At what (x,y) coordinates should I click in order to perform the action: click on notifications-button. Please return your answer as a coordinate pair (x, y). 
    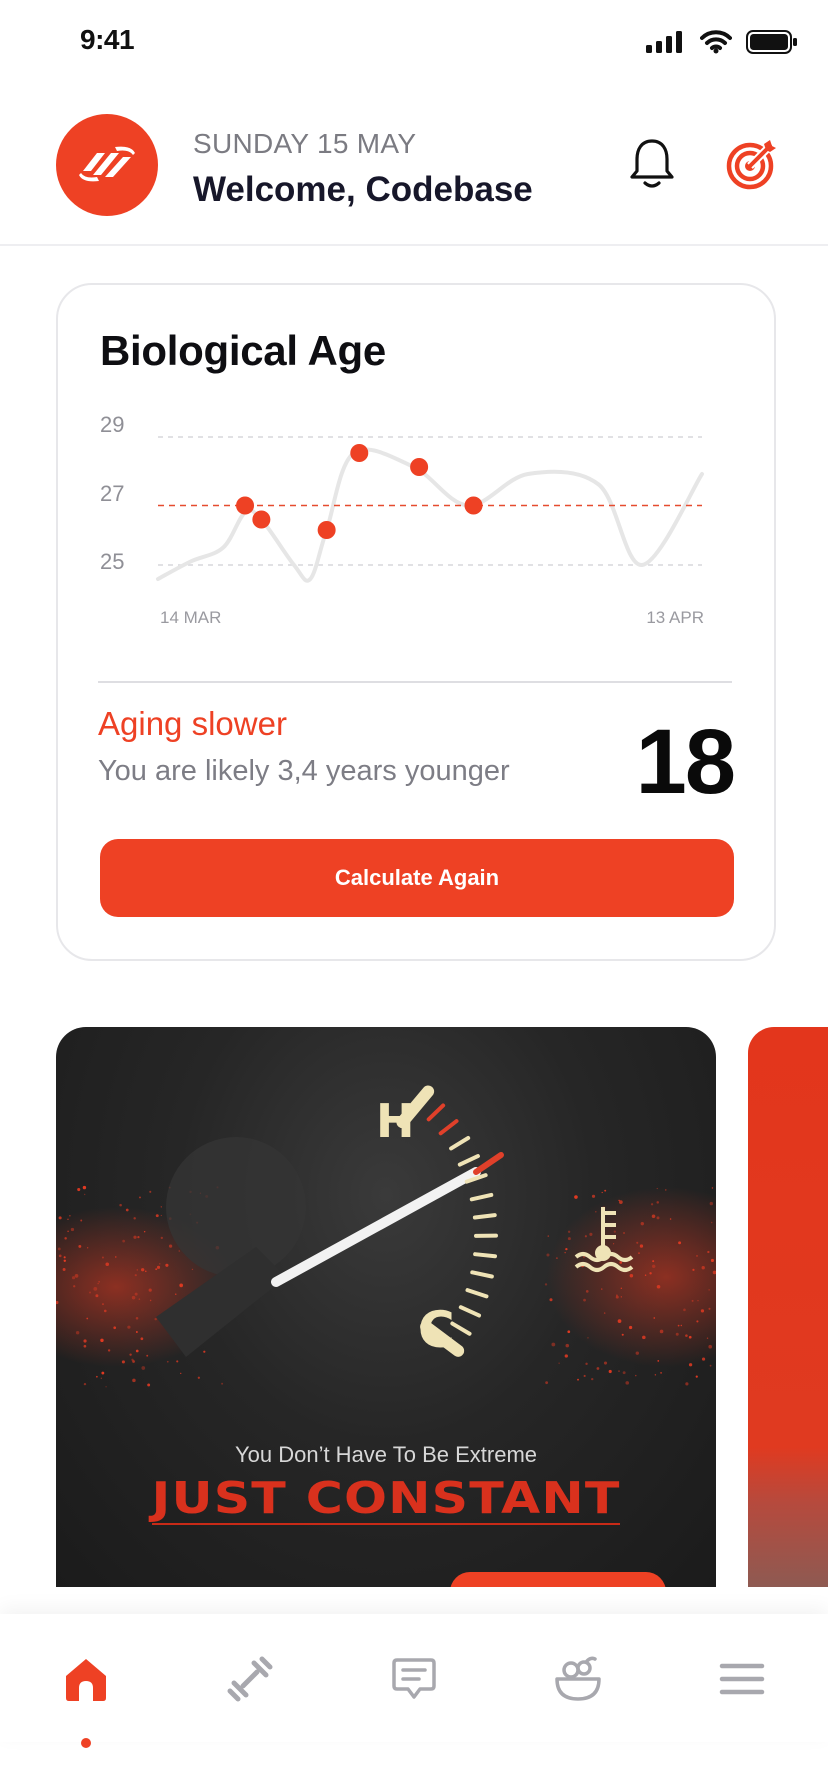
    Looking at the image, I should click on (652, 164).